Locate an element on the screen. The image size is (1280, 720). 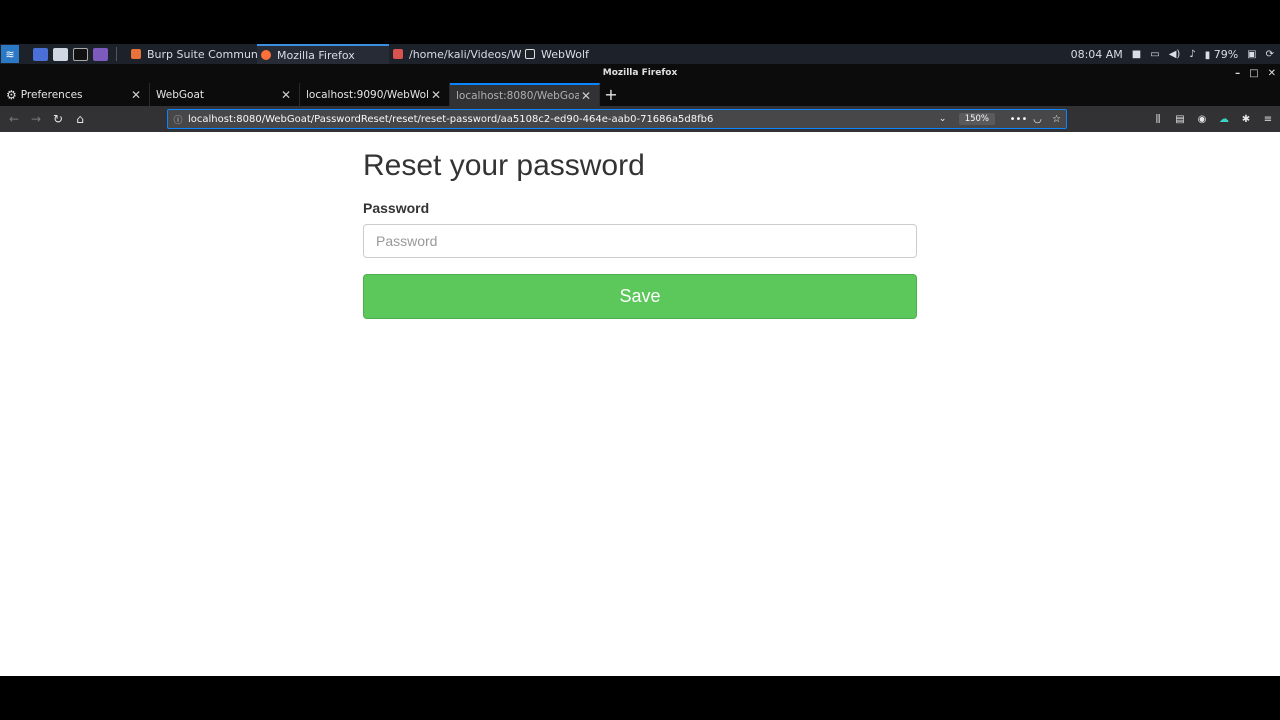
pocket-icon: ◡ is located at coordinates (1037, 119).